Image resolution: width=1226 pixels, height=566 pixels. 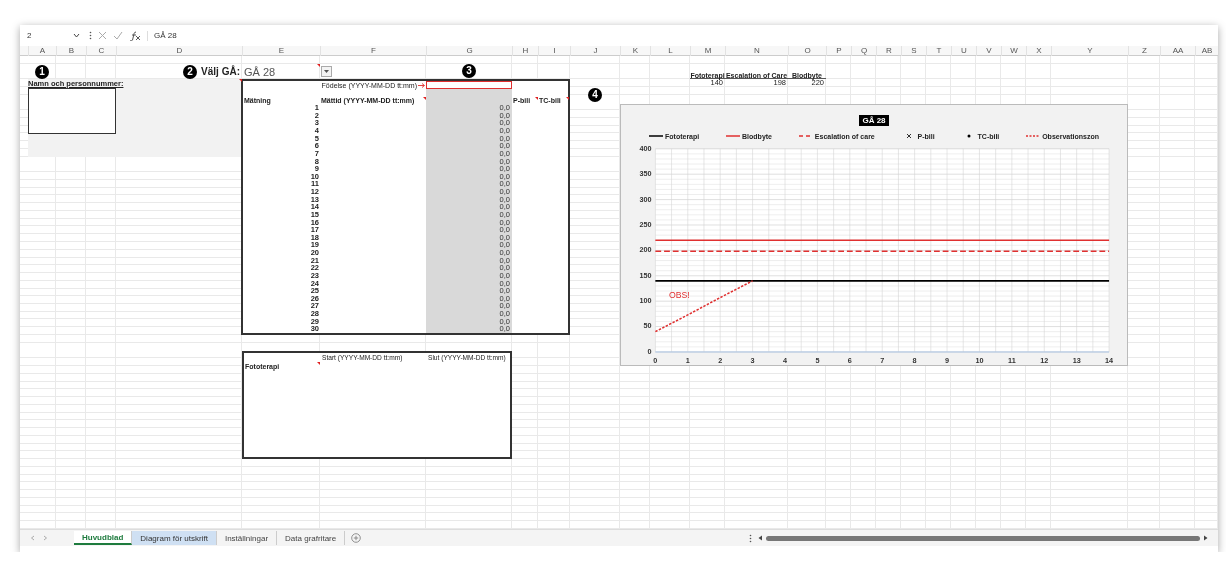 What do you see at coordinates (913, 51) in the screenshot?
I see `column-header: S` at bounding box center [913, 51].